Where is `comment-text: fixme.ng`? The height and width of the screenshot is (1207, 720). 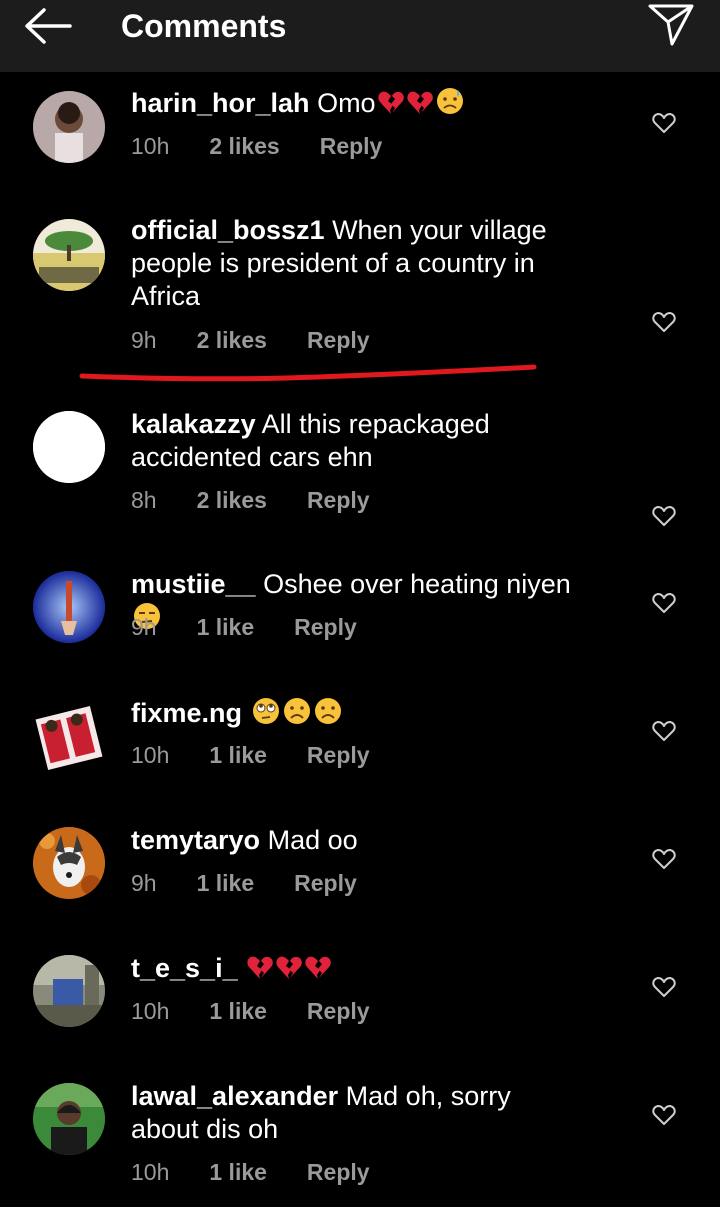
comment-text: fixme.ng is located at coordinates (351, 715).